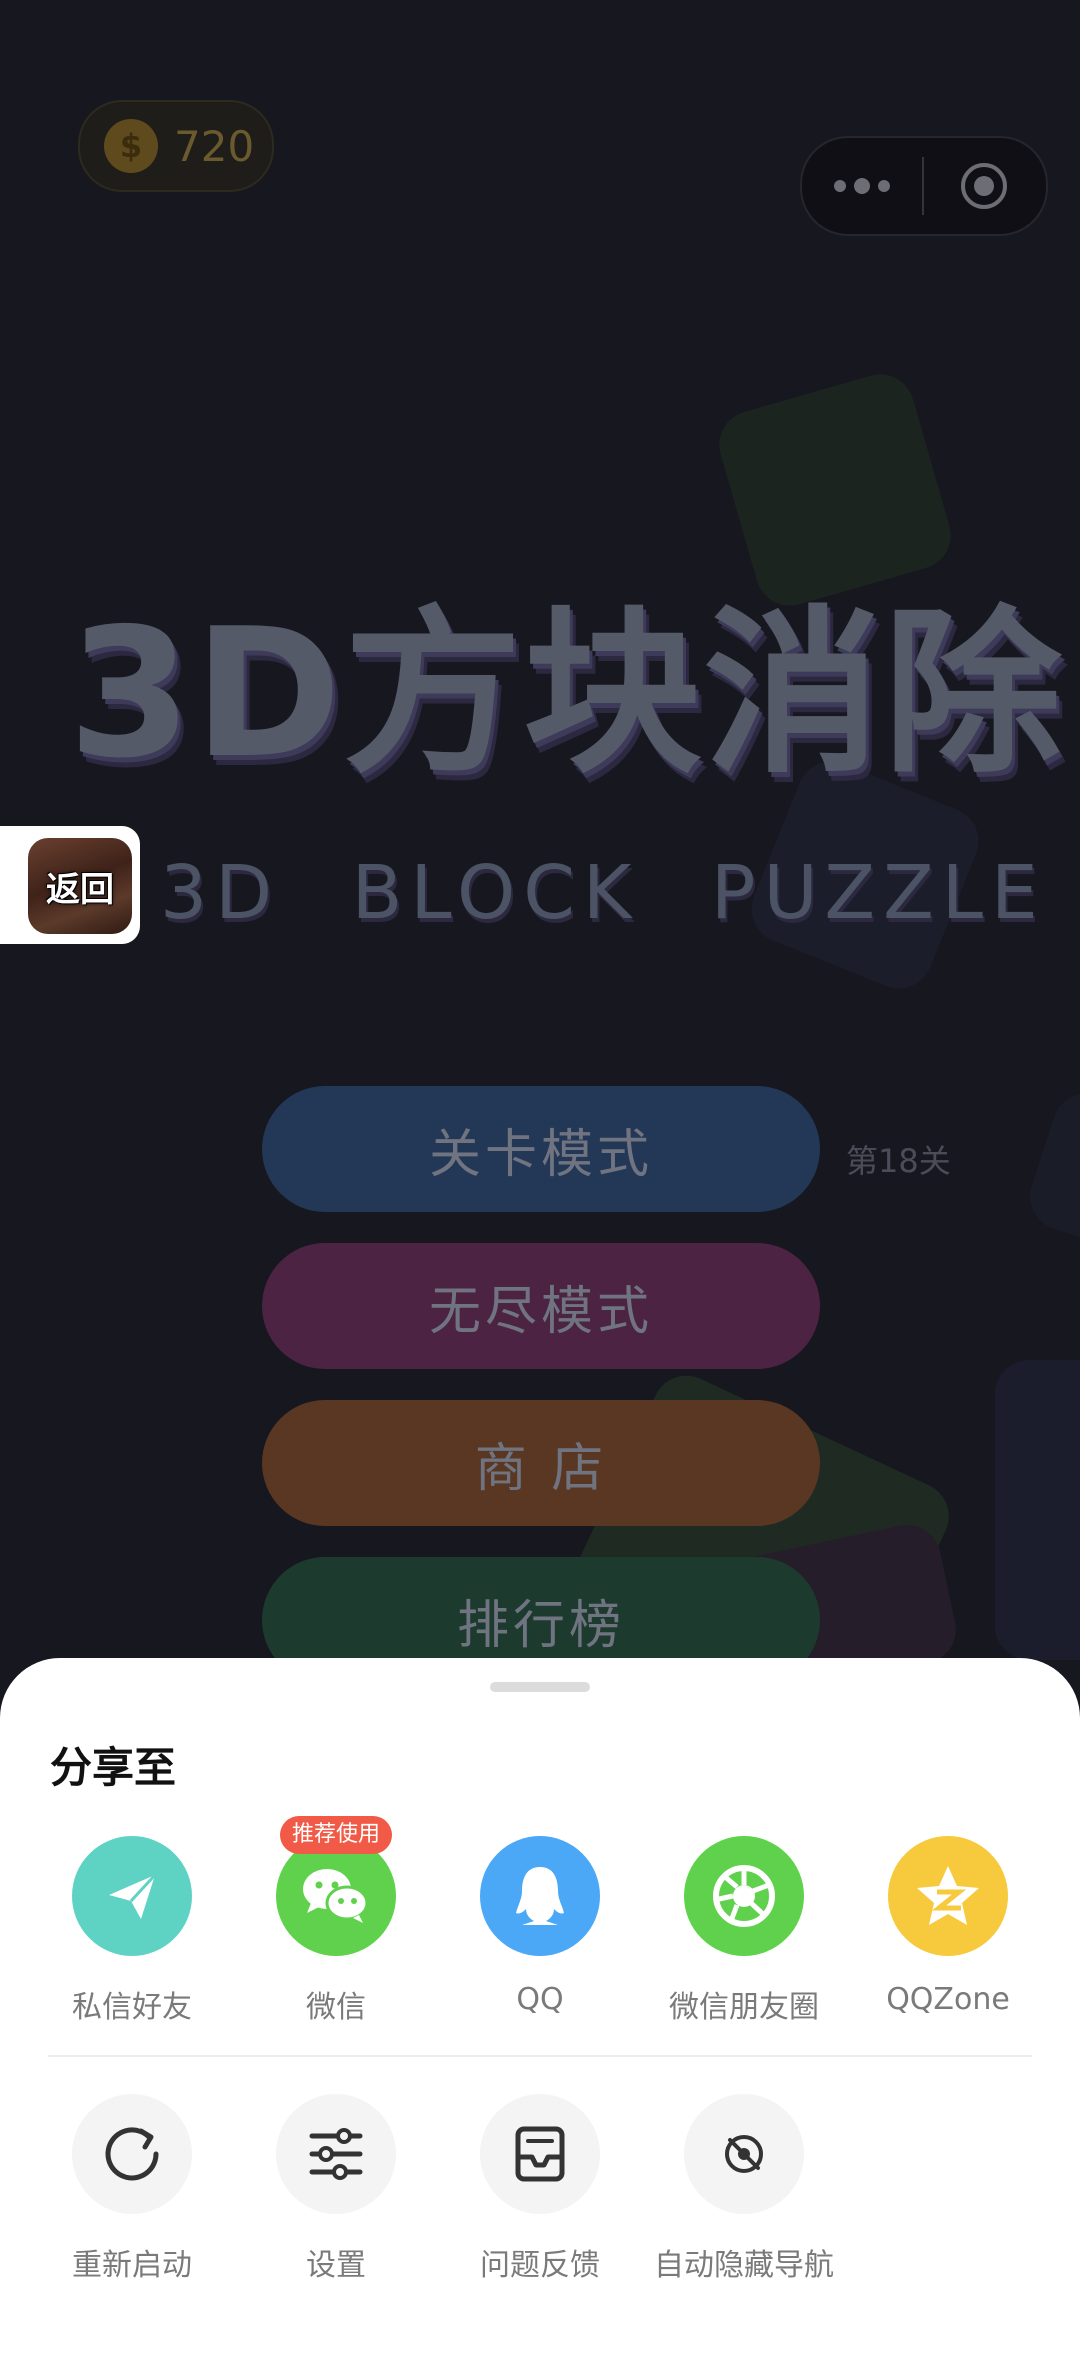  I want to click on settings-button: 设置, so click(336, 2189).